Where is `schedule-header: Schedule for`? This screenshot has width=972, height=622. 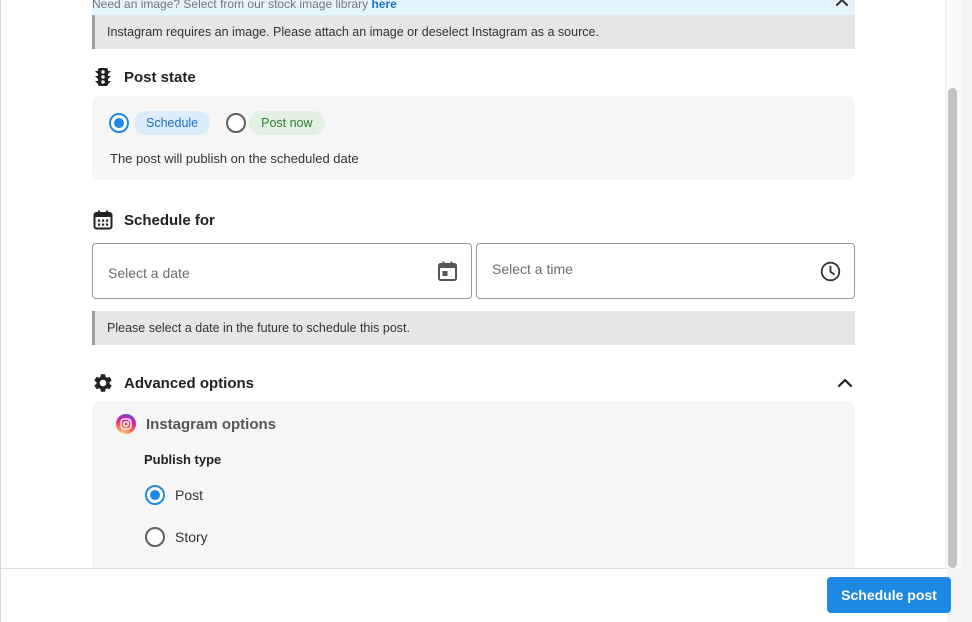 schedule-header: Schedule for is located at coordinates (153, 220).